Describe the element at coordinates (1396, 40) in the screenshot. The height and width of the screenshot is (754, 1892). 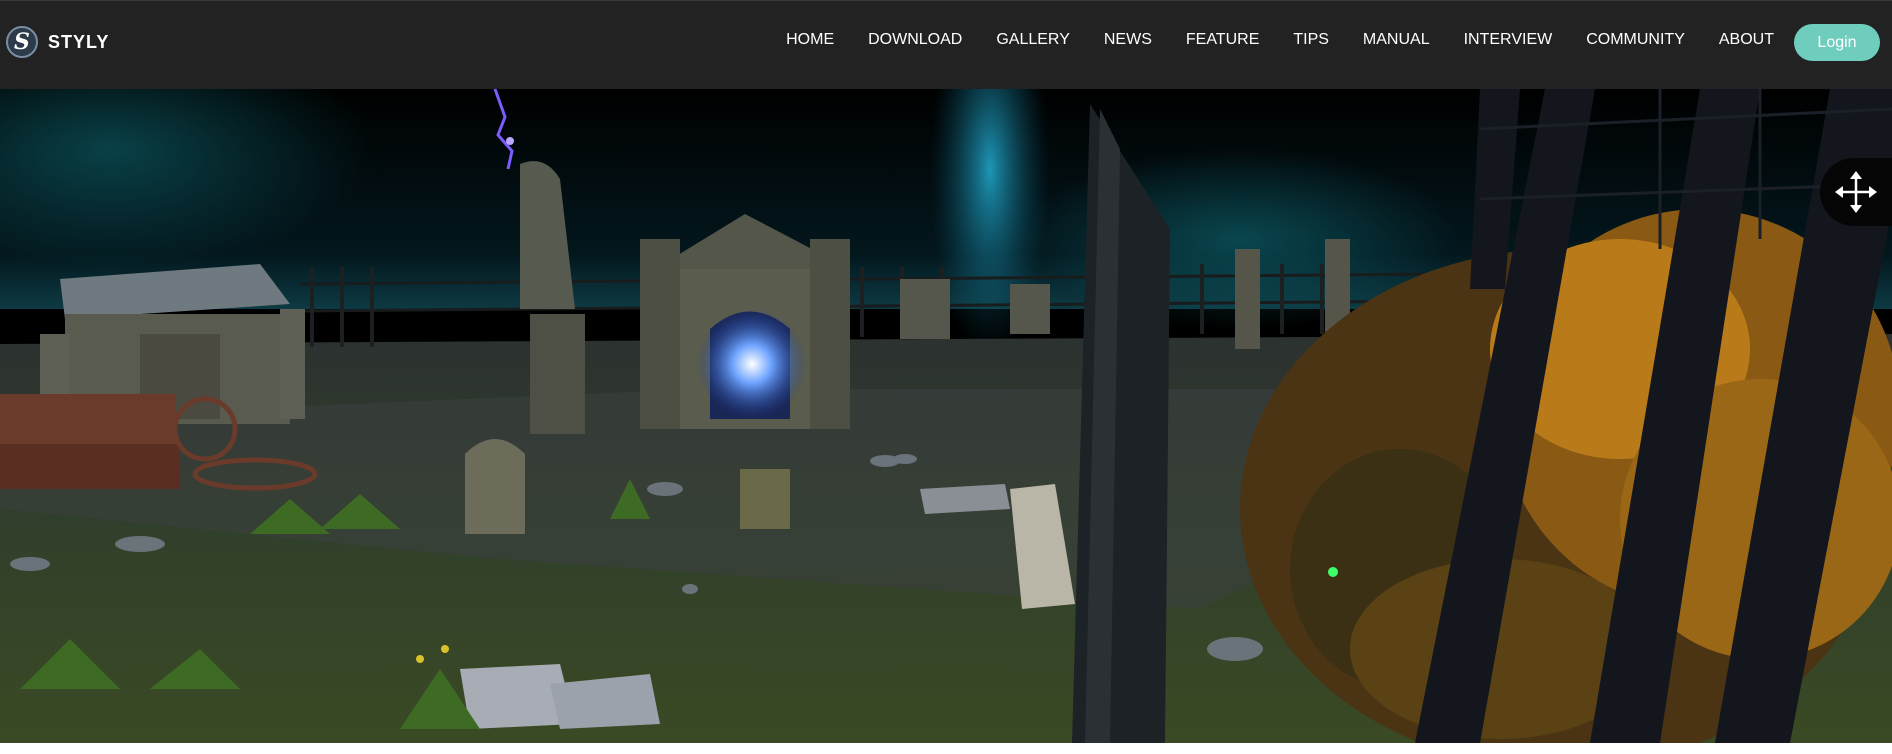
I see `nav-manual: MANUAL` at that location.